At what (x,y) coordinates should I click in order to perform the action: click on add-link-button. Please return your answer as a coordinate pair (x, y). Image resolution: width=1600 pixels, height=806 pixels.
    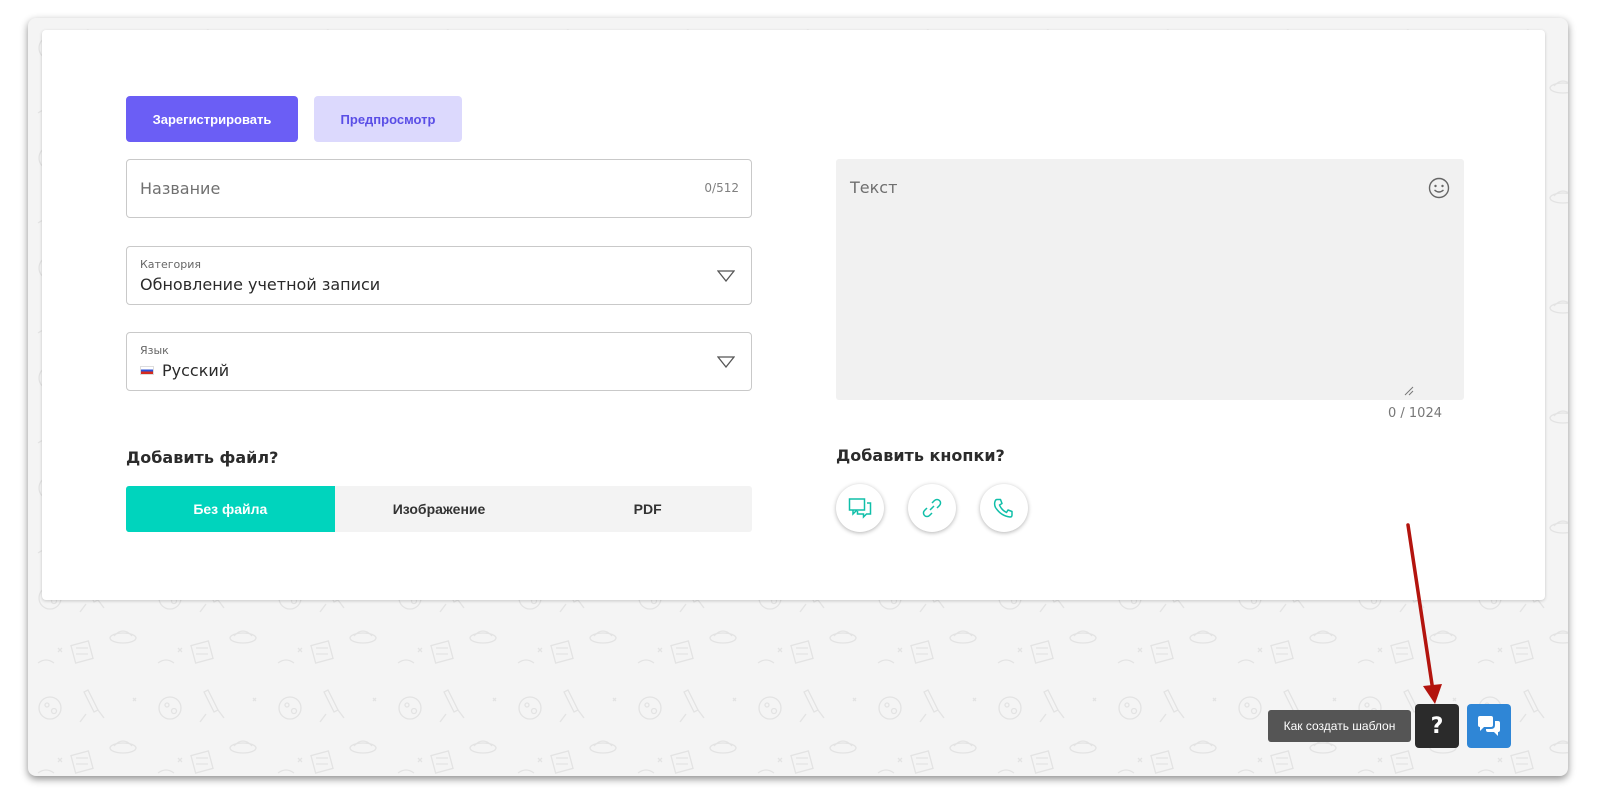
    Looking at the image, I should click on (932, 508).